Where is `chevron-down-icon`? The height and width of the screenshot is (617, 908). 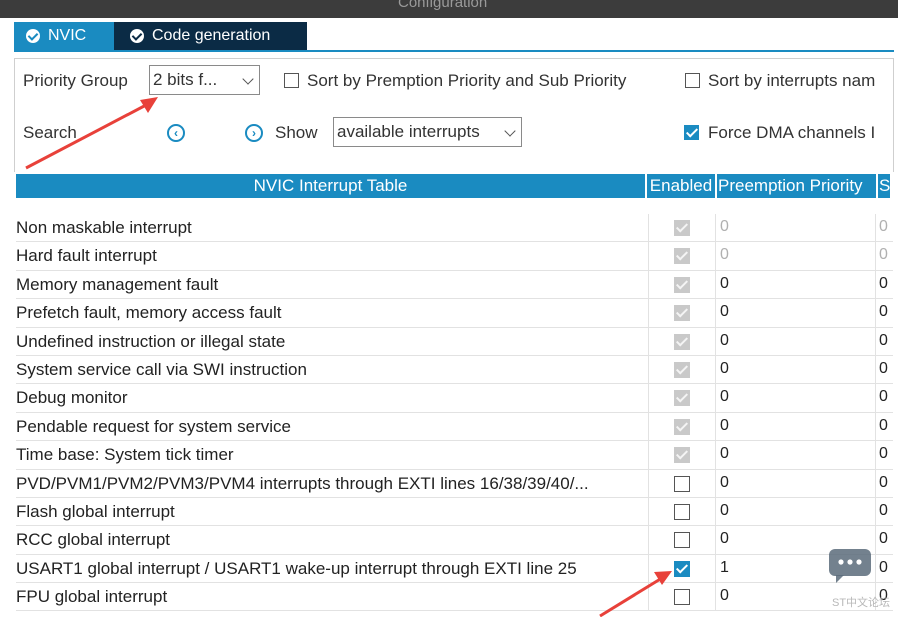
chevron-down-icon is located at coordinates (510, 131).